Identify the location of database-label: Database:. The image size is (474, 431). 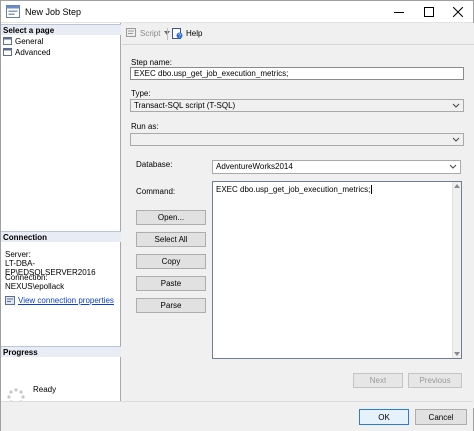
(154, 164).